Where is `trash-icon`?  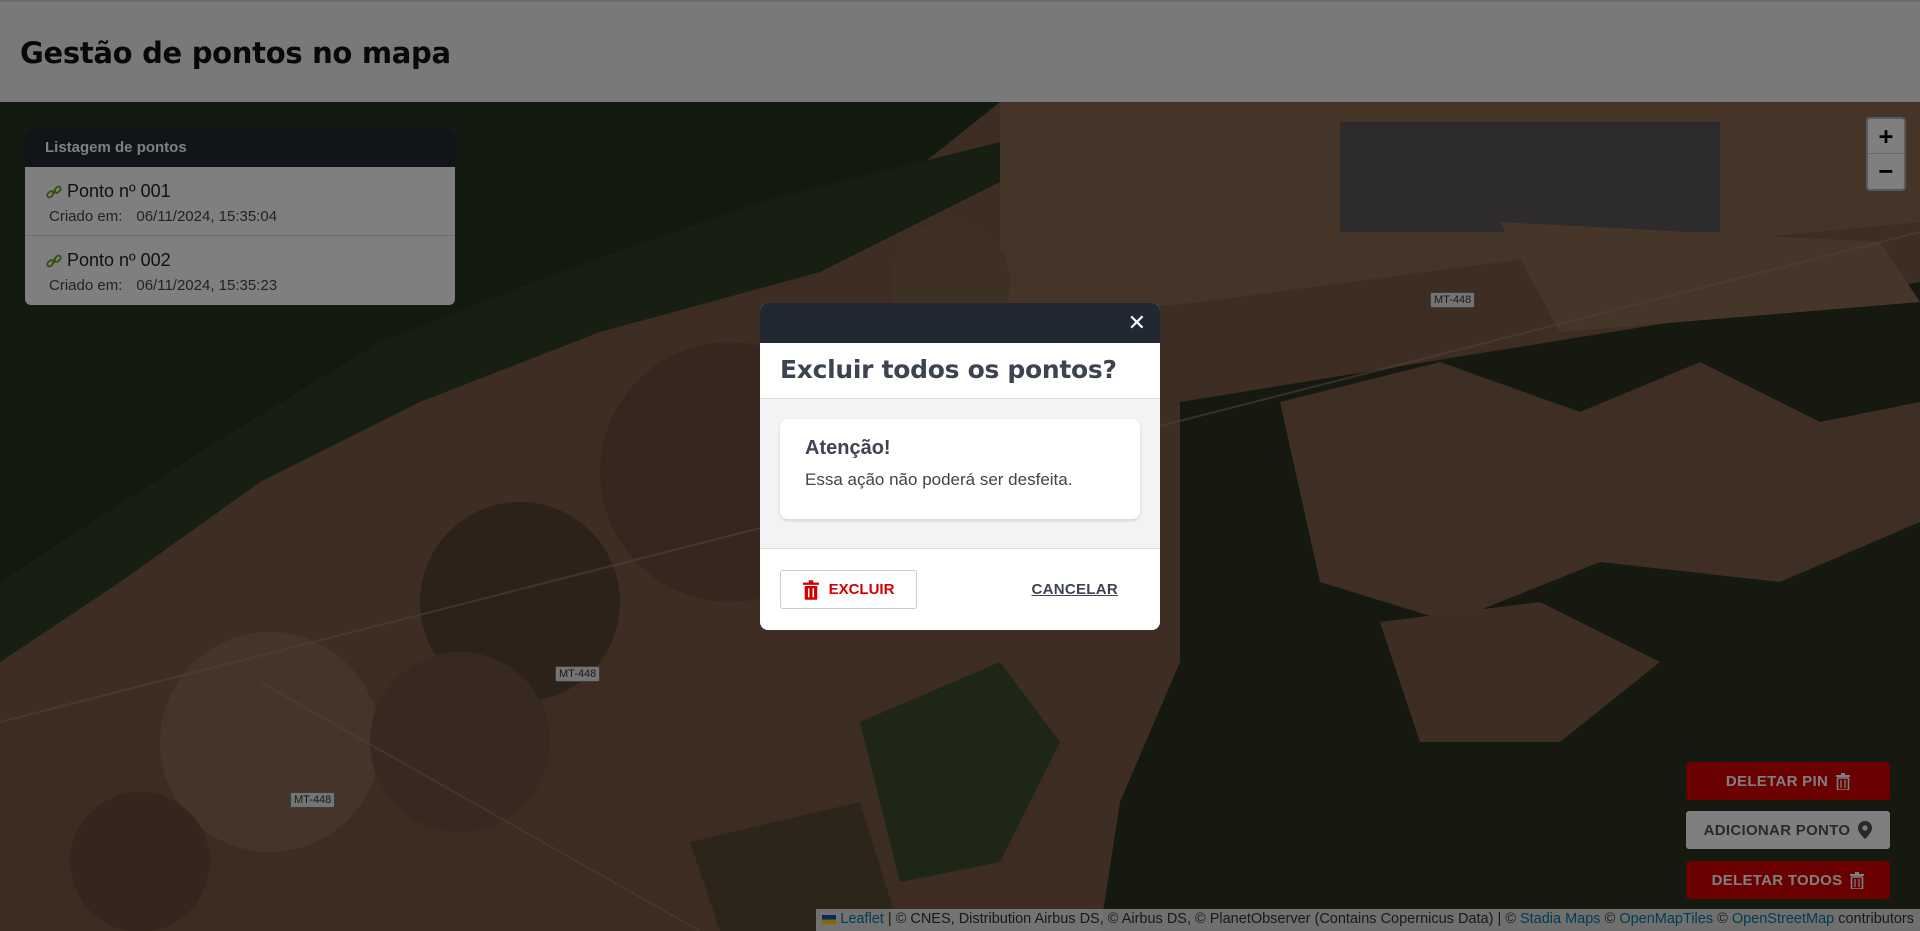
trash-icon is located at coordinates (810, 589).